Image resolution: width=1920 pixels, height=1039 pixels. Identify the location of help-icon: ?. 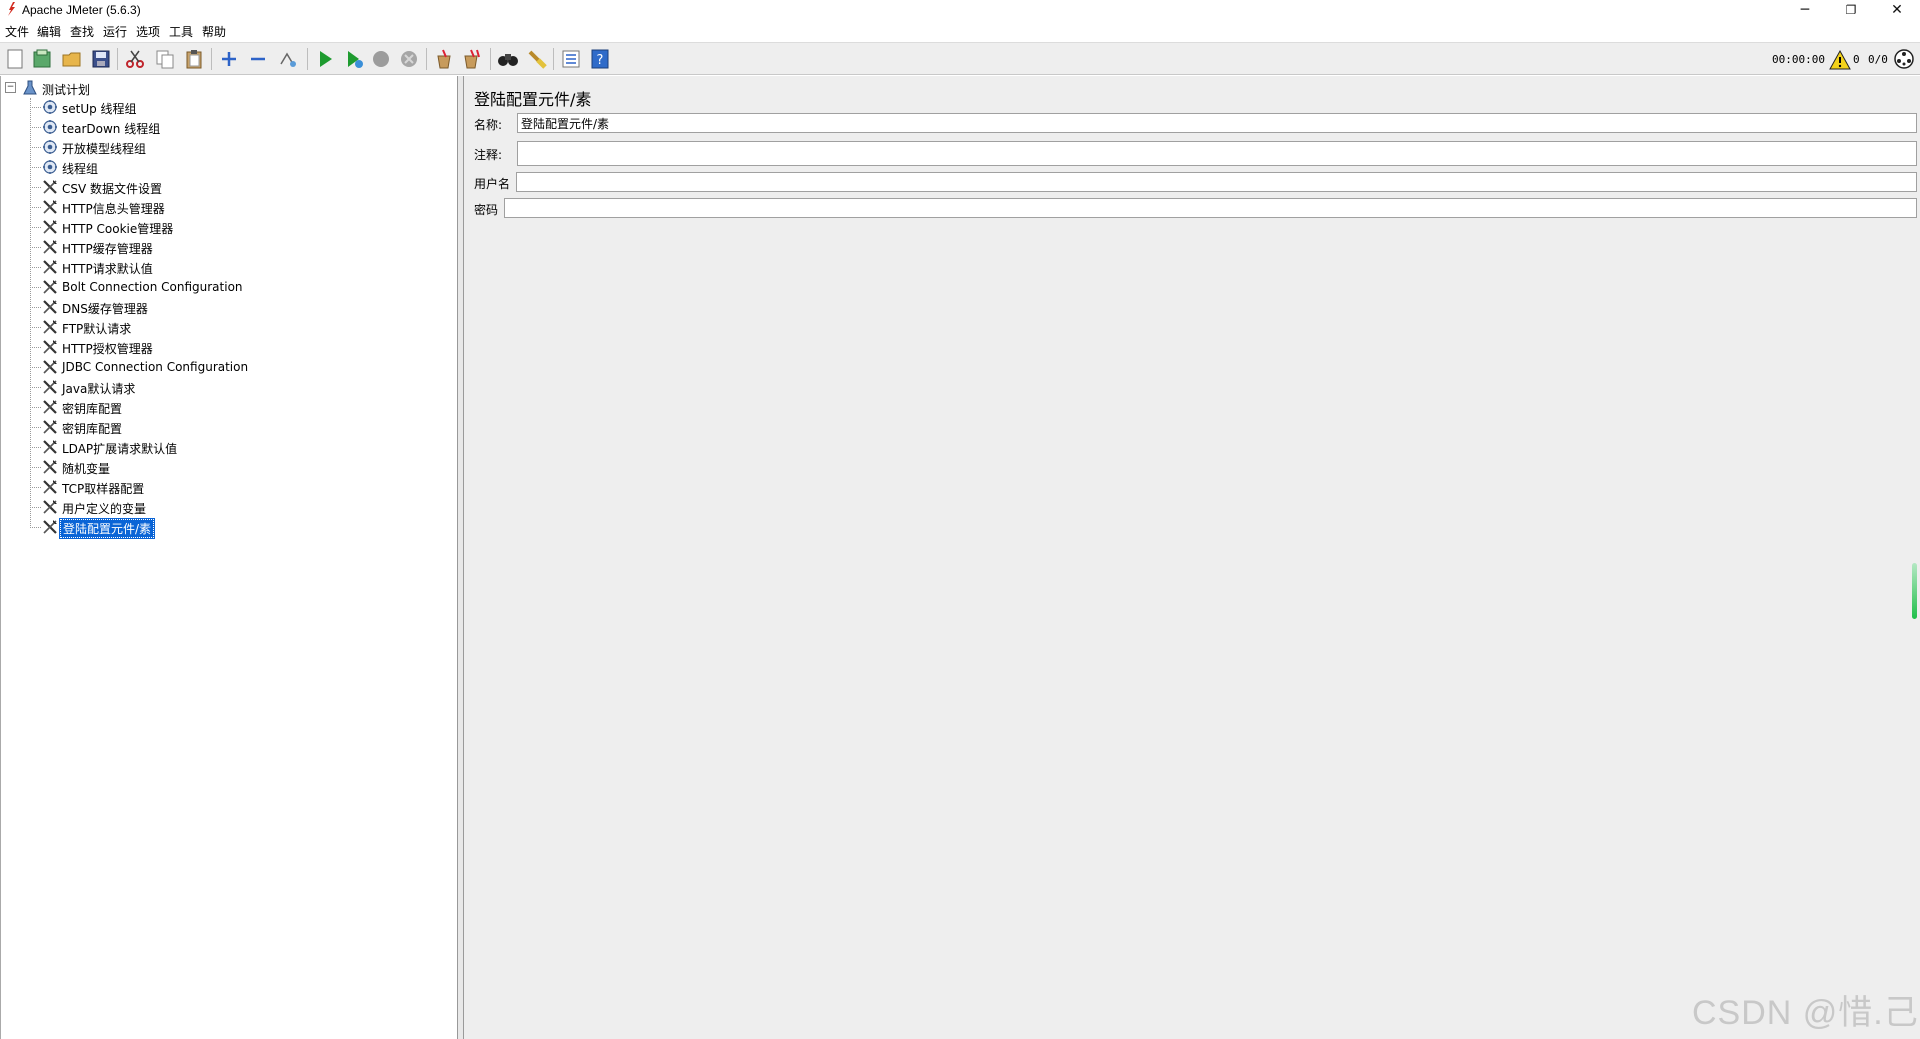
(600, 59).